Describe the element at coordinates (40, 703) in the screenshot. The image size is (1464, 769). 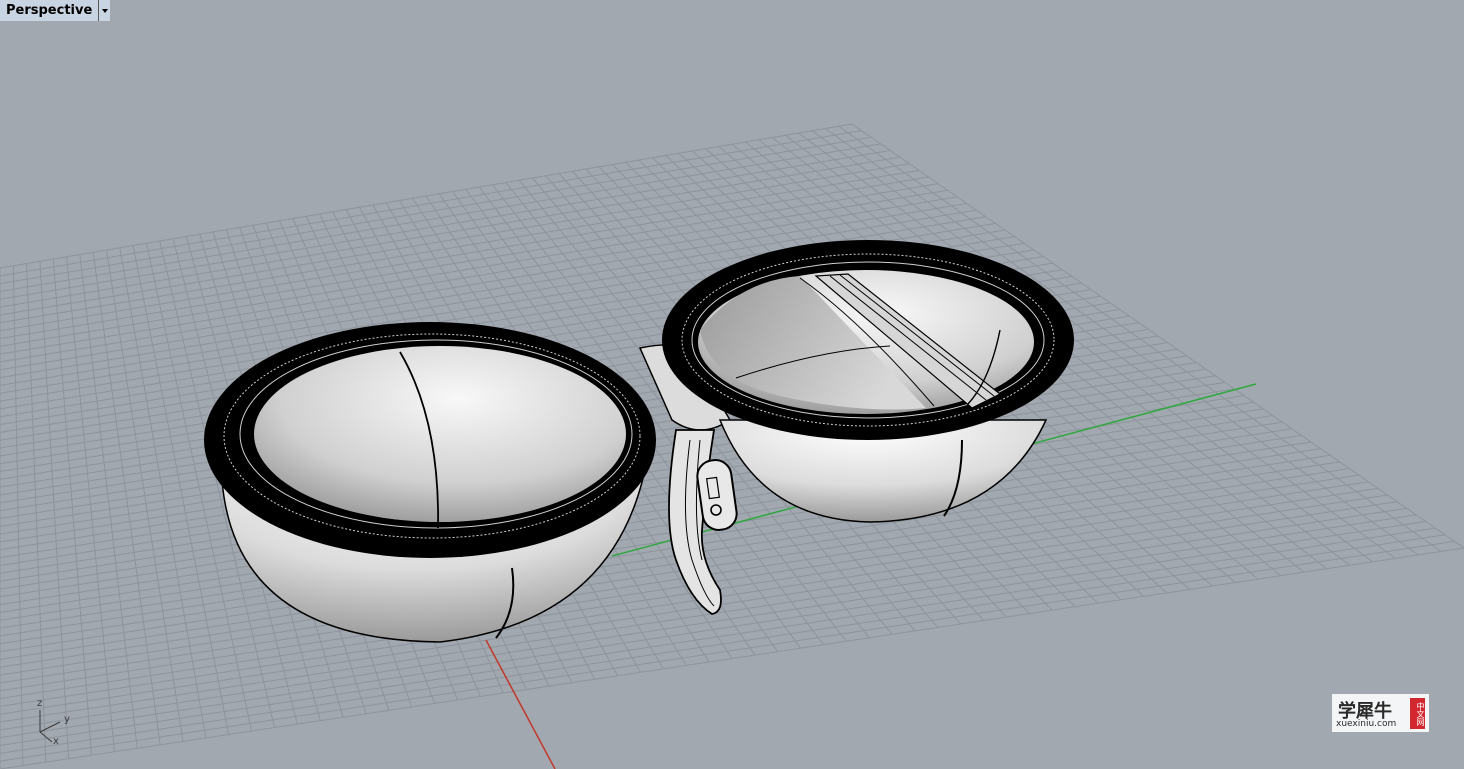
I see `axis-label-z: z` at that location.